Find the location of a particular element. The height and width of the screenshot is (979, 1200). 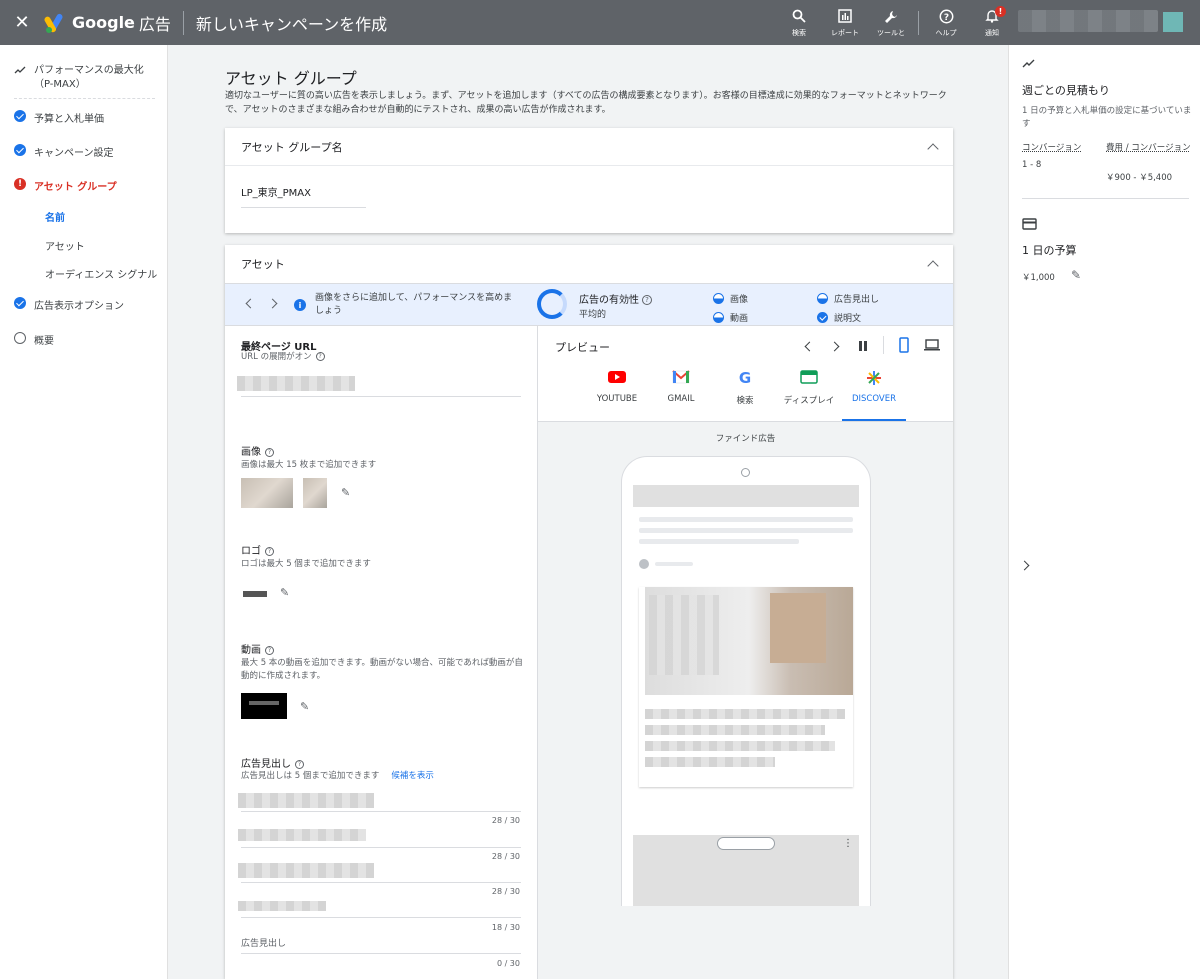

logo-thumbnail is located at coordinates (255, 594).